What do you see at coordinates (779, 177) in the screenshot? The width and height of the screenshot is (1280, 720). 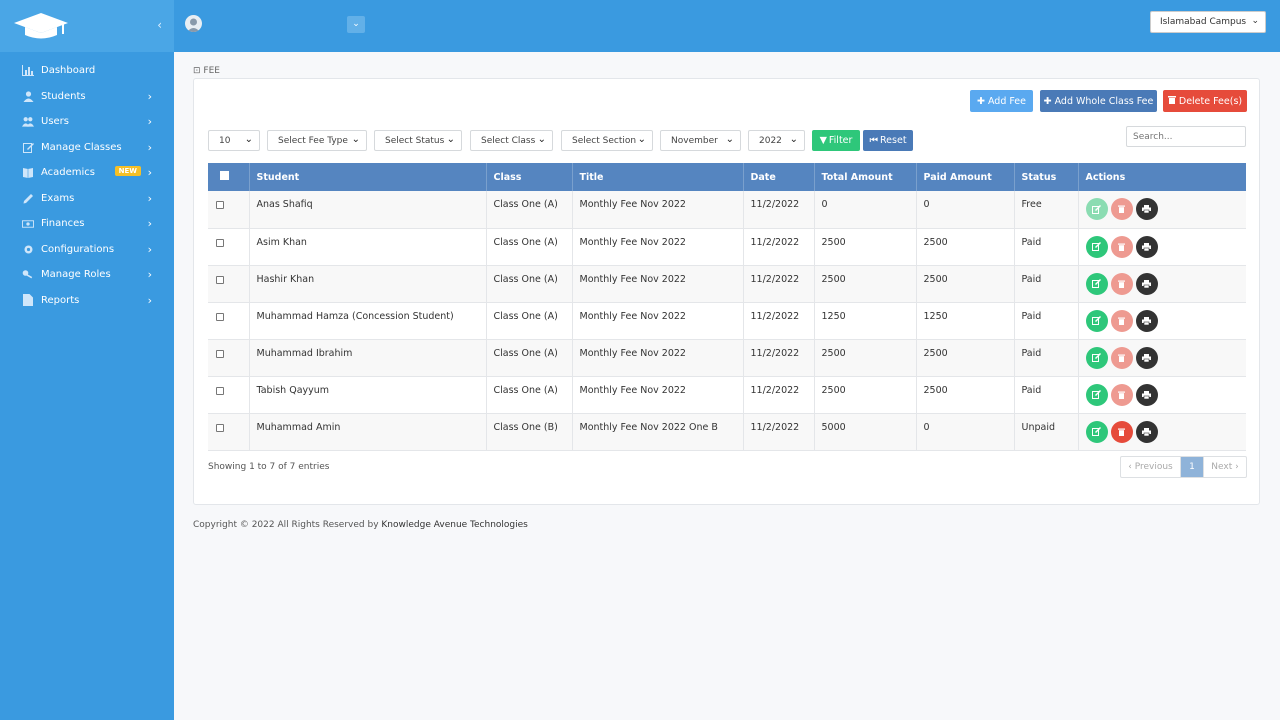 I see `col-date: Date` at bounding box center [779, 177].